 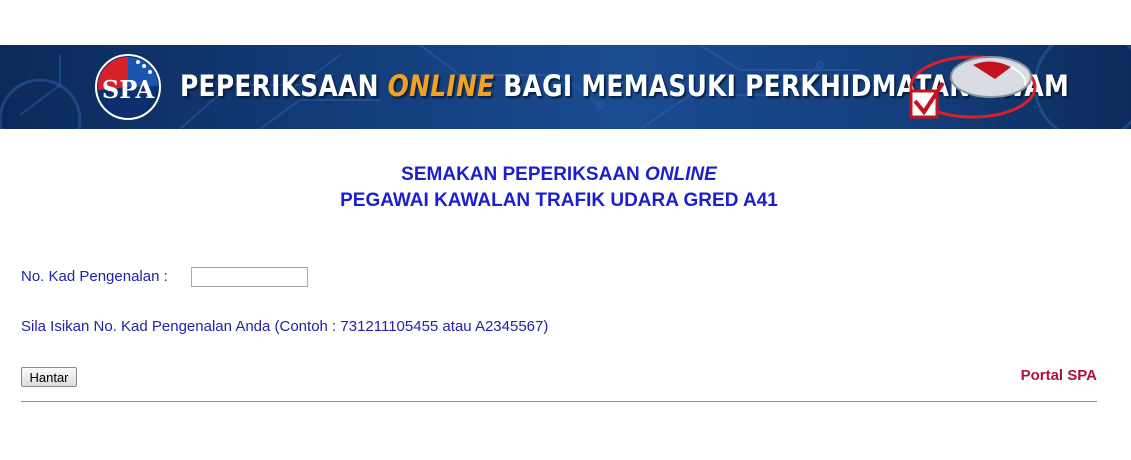 I want to click on banner-title-highlight: ONLINE, so click(x=441, y=86).